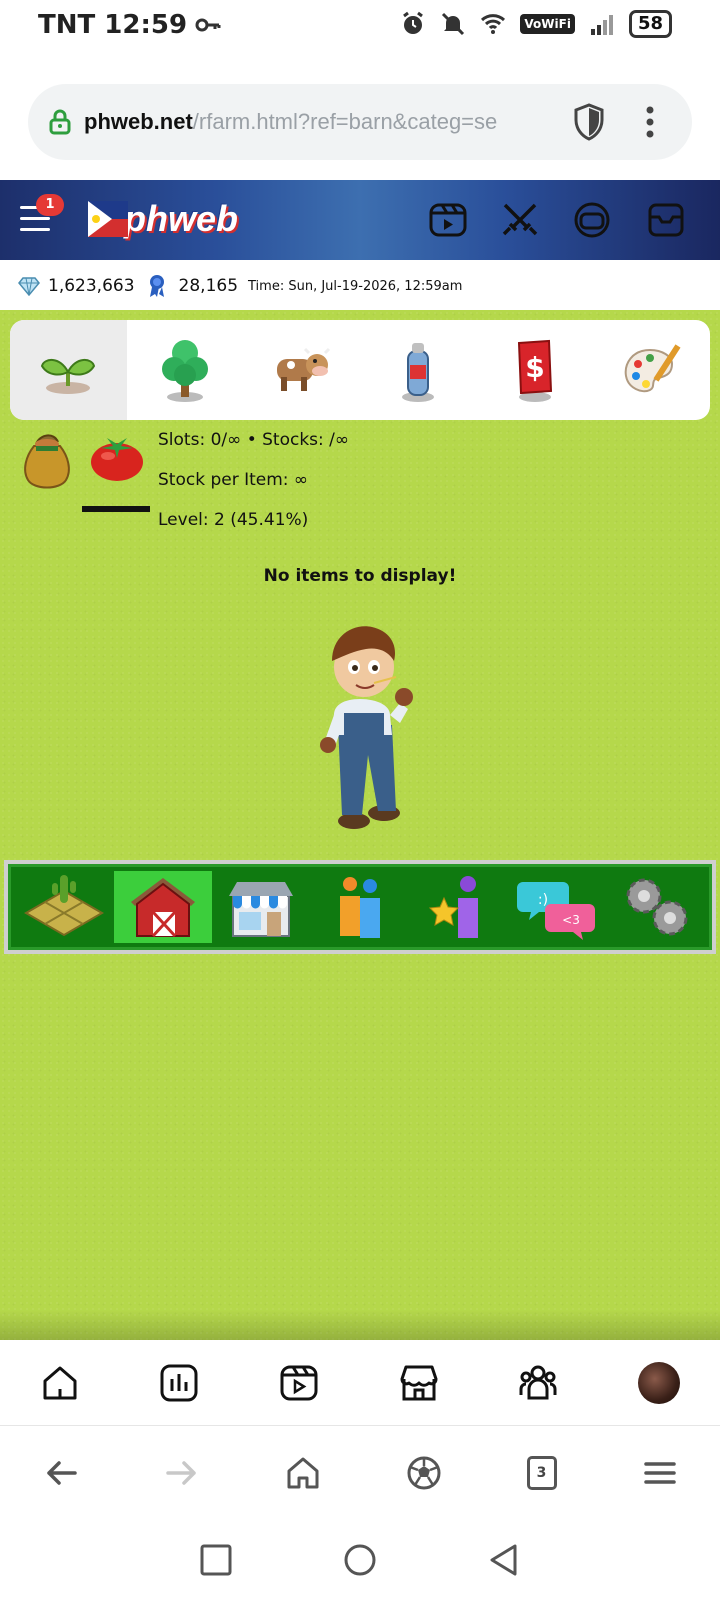  Describe the element at coordinates (138, 121) in the screenshot. I see `url-domain: phweb.net` at that location.